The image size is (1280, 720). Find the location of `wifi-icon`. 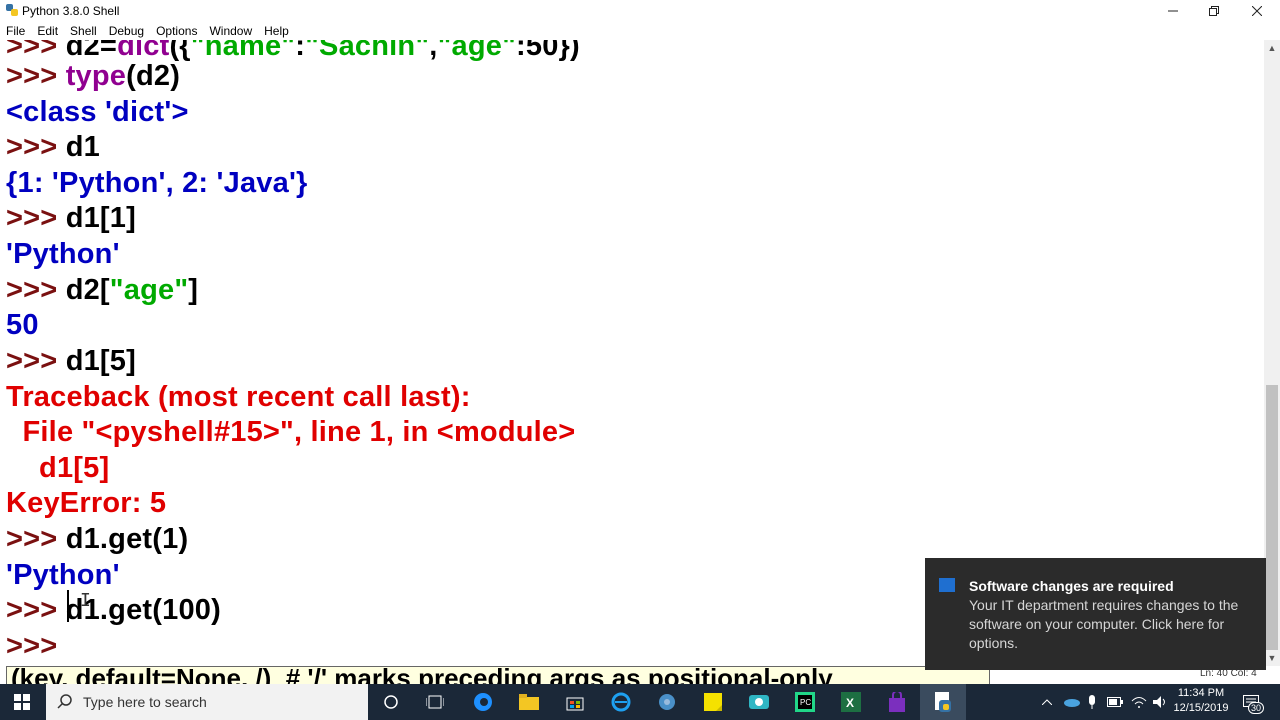

wifi-icon is located at coordinates (1139, 702).